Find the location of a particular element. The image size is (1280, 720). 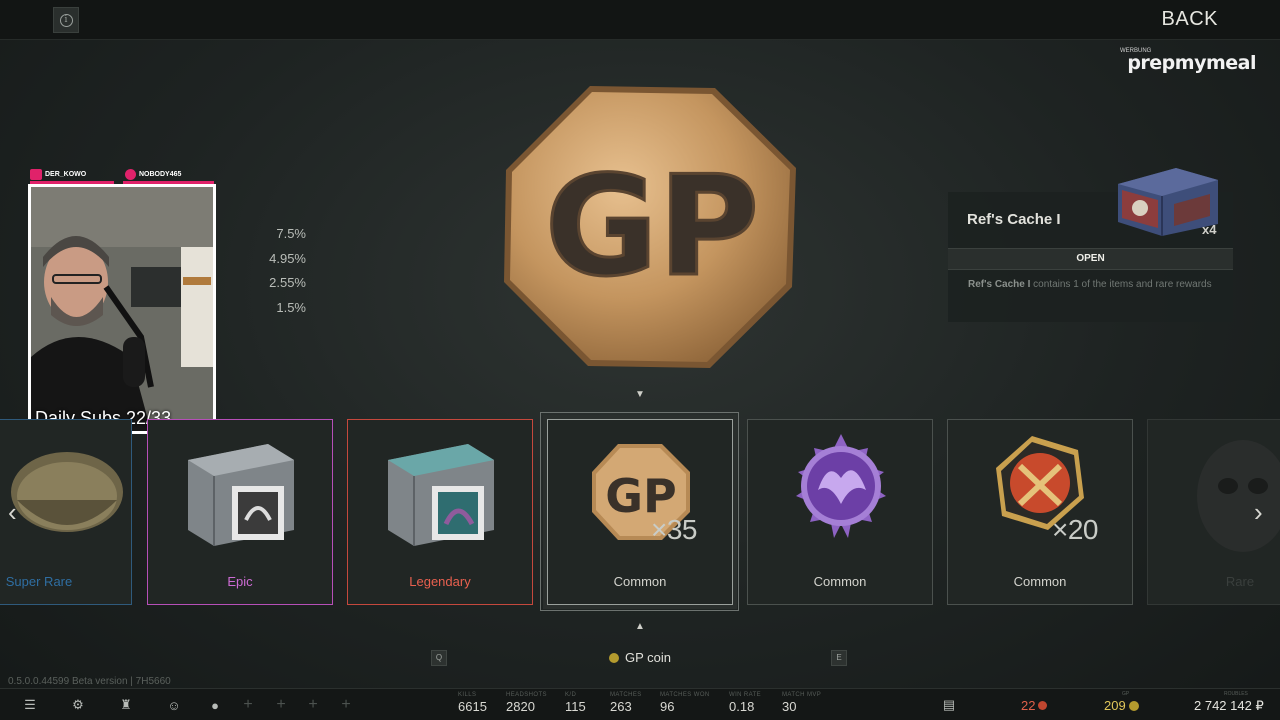

selected-item-name: GP coin is located at coordinates (648, 657).